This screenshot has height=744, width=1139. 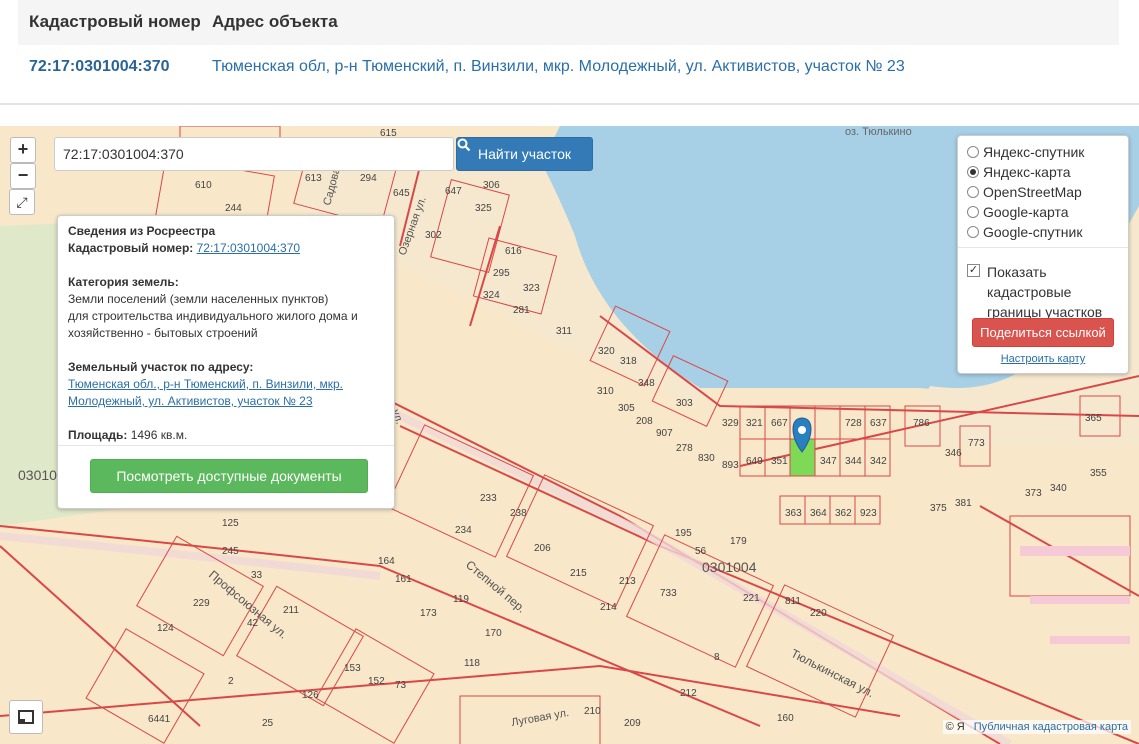 I want to click on popup-area-value: 1496 кв.м., so click(x=159, y=435).